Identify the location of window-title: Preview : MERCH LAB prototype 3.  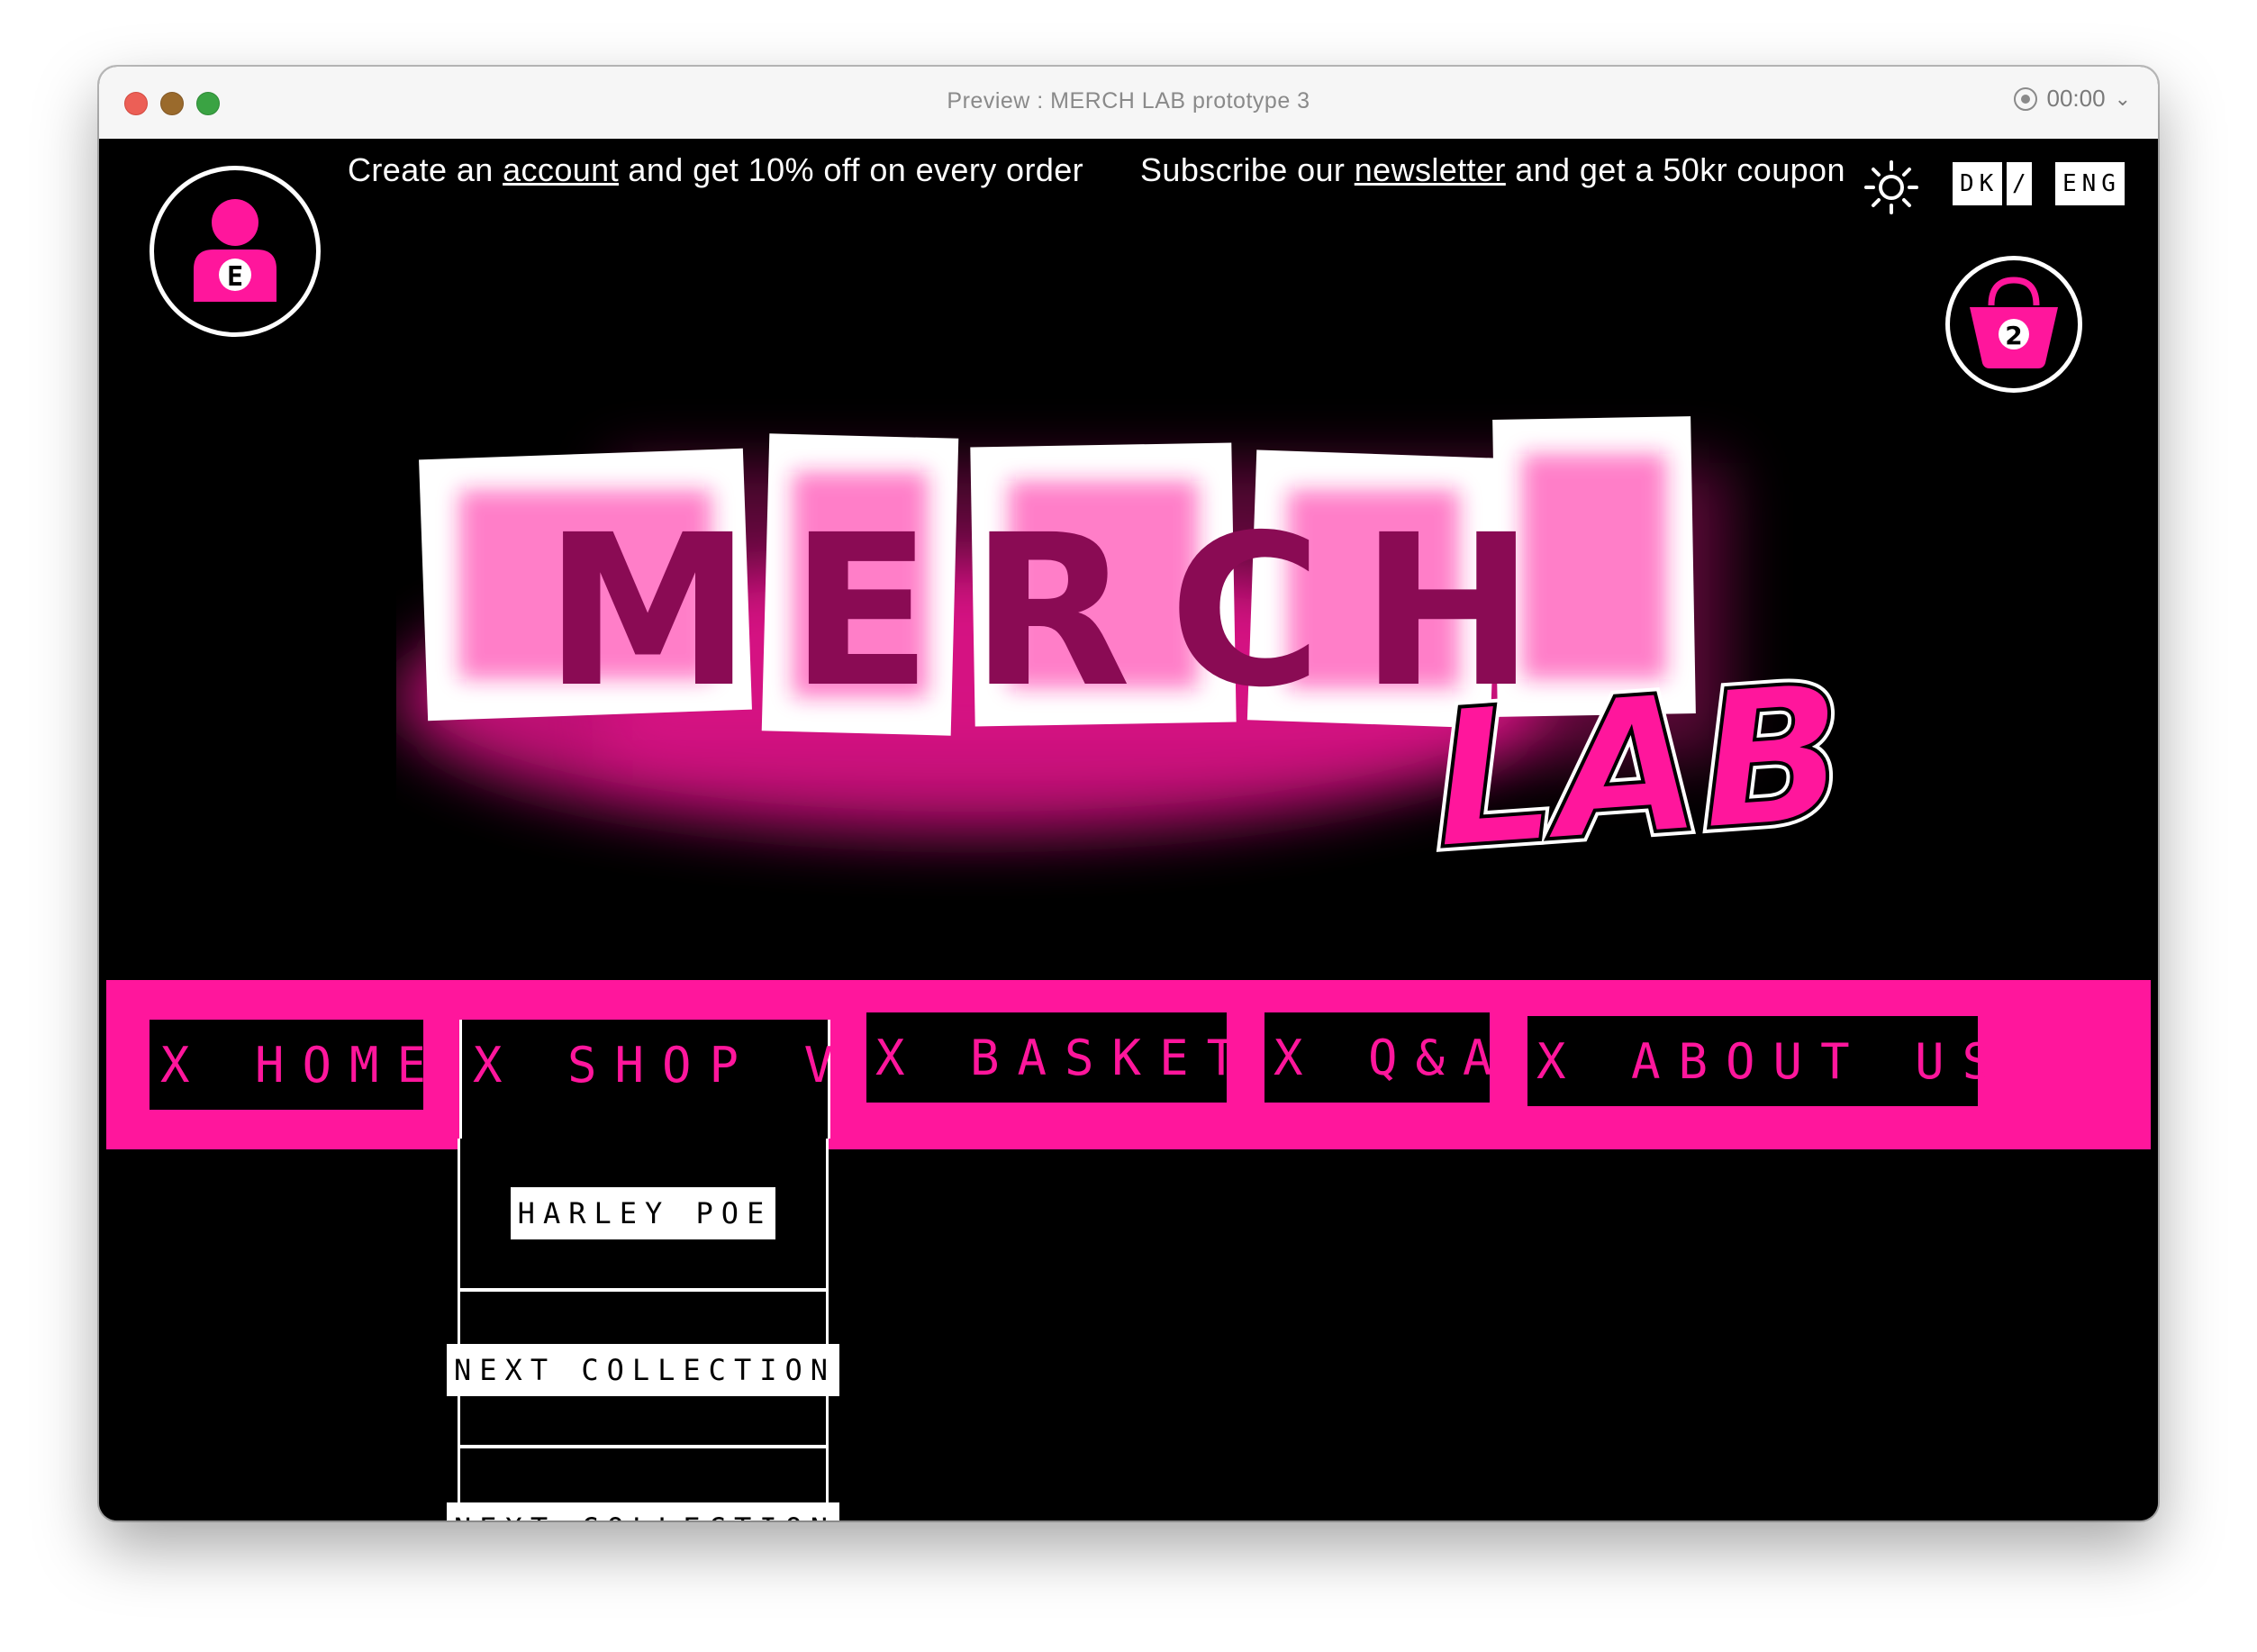
(1128, 100).